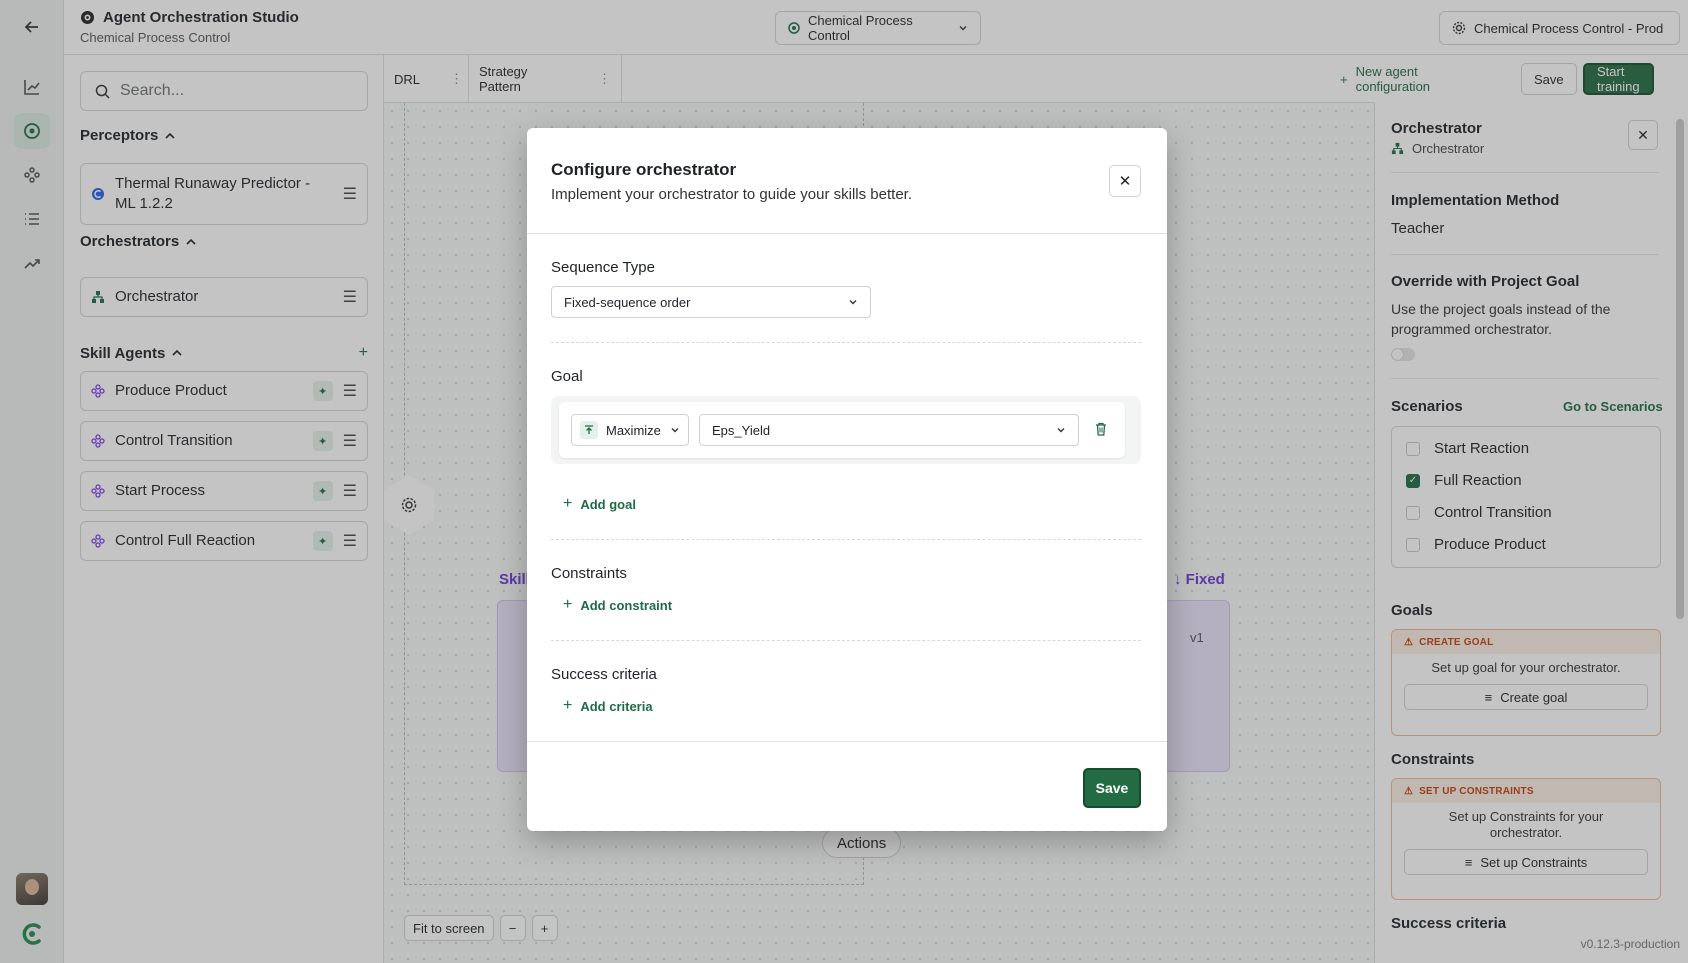 The width and height of the screenshot is (1688, 963). I want to click on close-icon: ✕, so click(1125, 181).